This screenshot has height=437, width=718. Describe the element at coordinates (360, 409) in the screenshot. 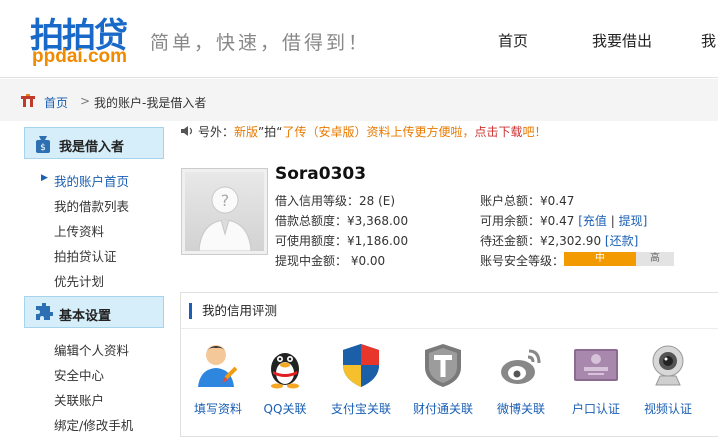

I see `credit-item-label: 支付宝关联` at that location.